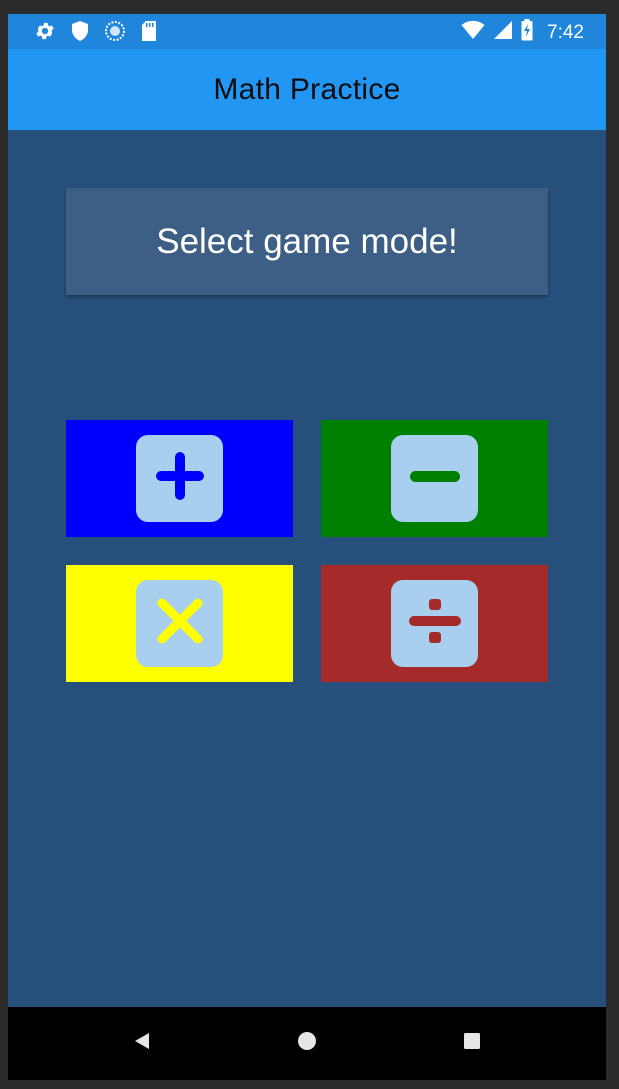 The image size is (619, 1089). I want to click on status-right-icons: 7:42, so click(522, 32).